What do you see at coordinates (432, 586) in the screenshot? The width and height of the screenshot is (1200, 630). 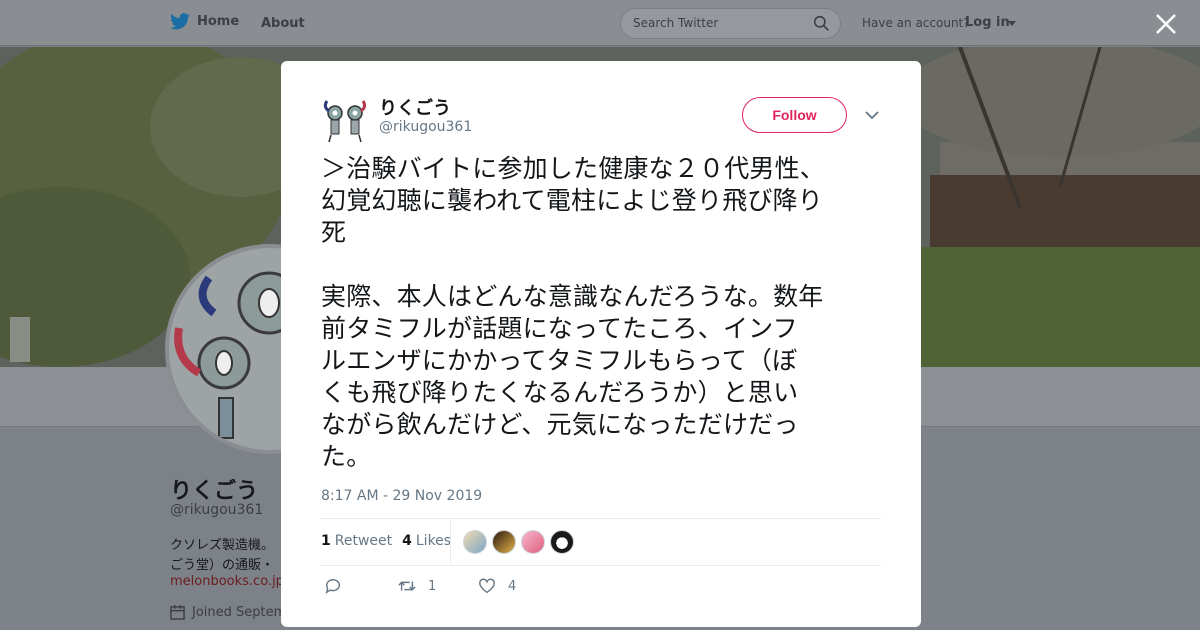 I see `retweet-action-count: 1` at bounding box center [432, 586].